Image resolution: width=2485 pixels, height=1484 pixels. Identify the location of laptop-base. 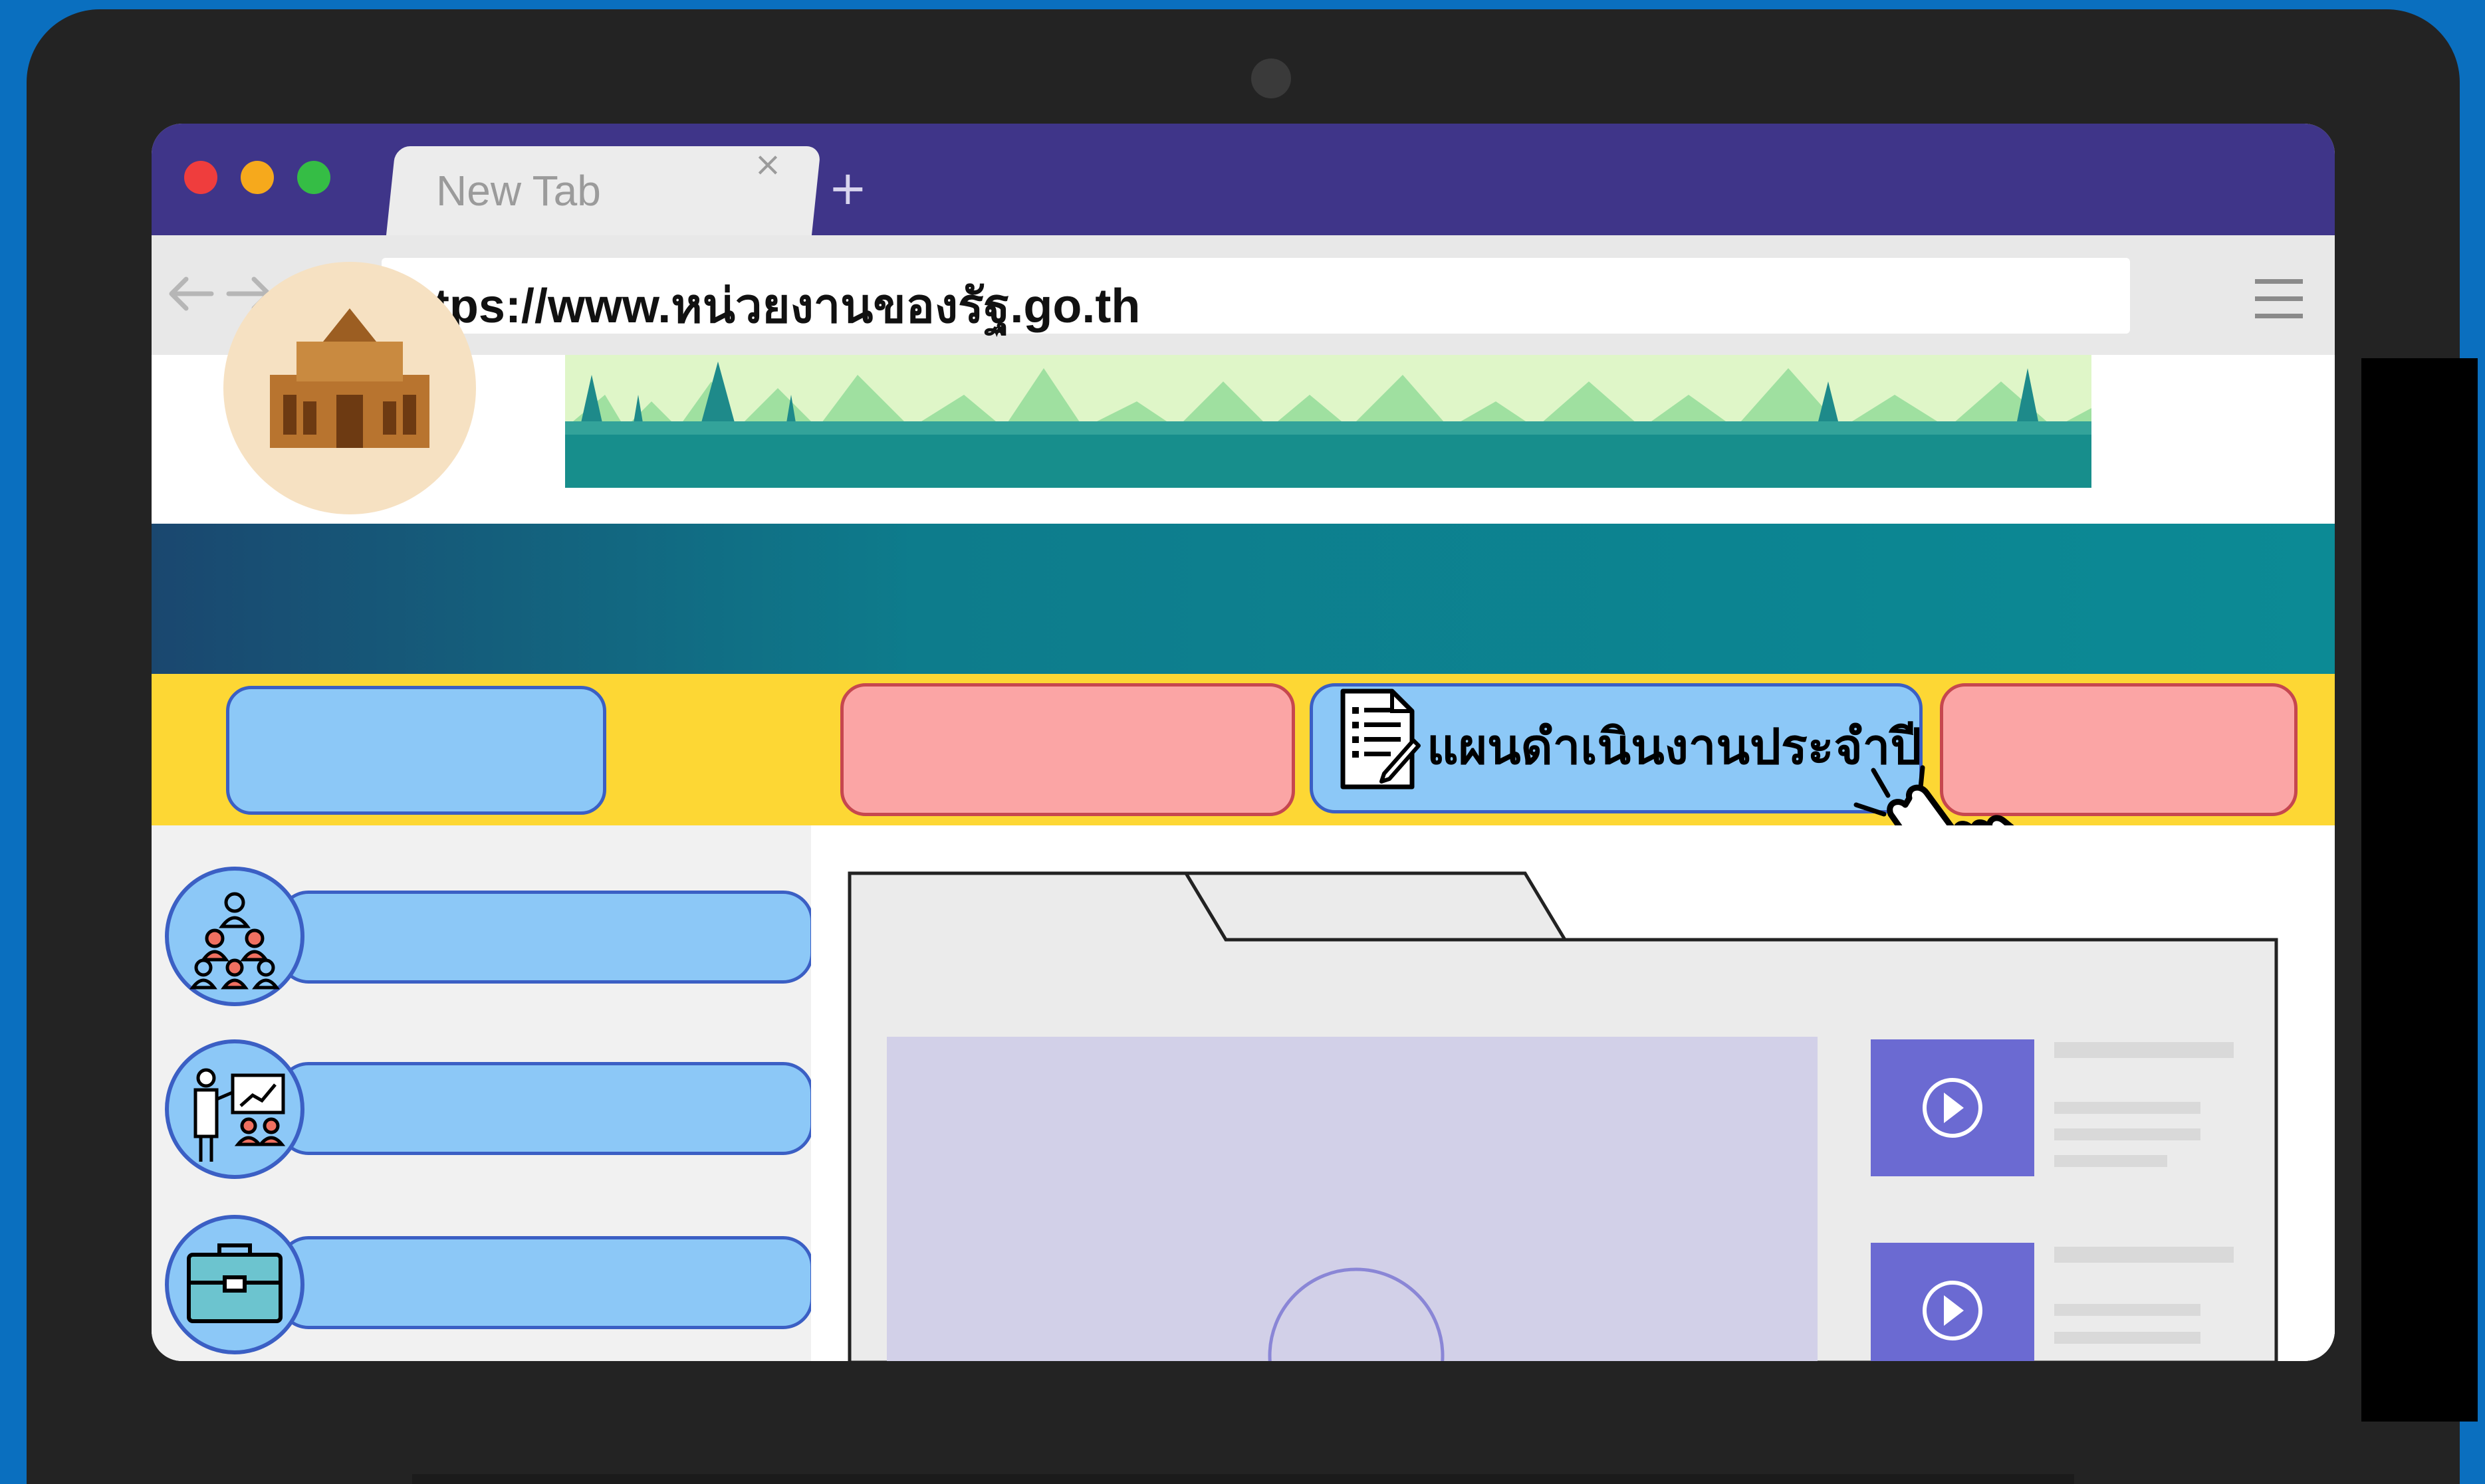
(1243, 1479).